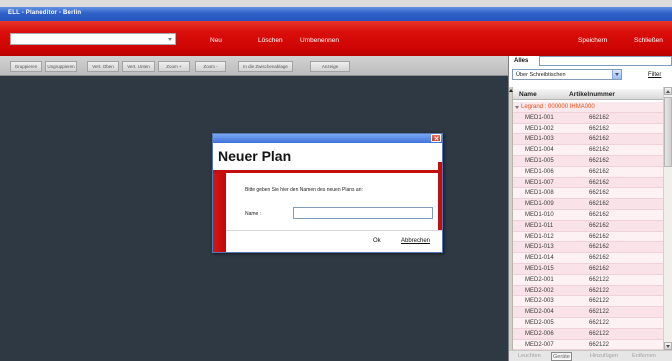 This screenshot has height=361, width=672. What do you see at coordinates (216, 40) in the screenshot?
I see `menu-new: Neu` at bounding box center [216, 40].